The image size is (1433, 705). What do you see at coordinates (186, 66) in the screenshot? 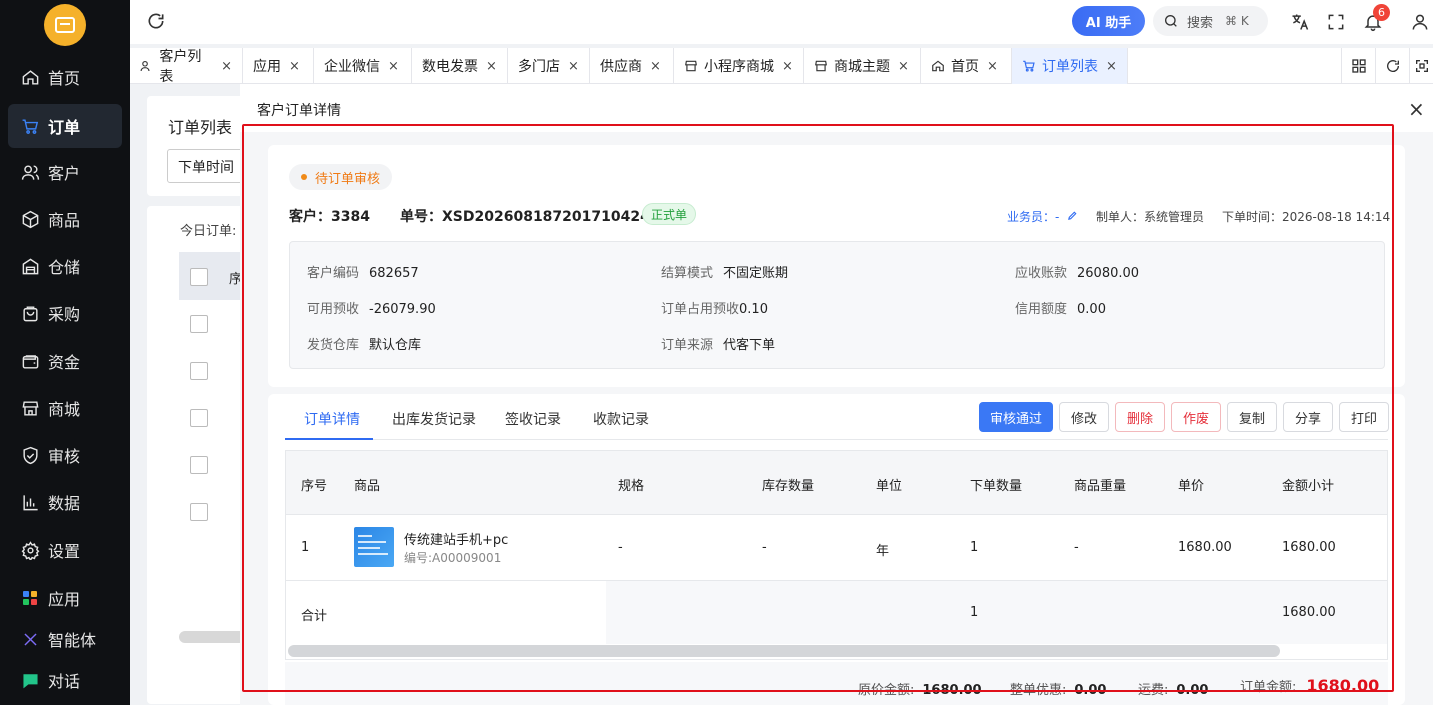
I see `tab-customer-list: 客户列表 ×` at bounding box center [186, 66].